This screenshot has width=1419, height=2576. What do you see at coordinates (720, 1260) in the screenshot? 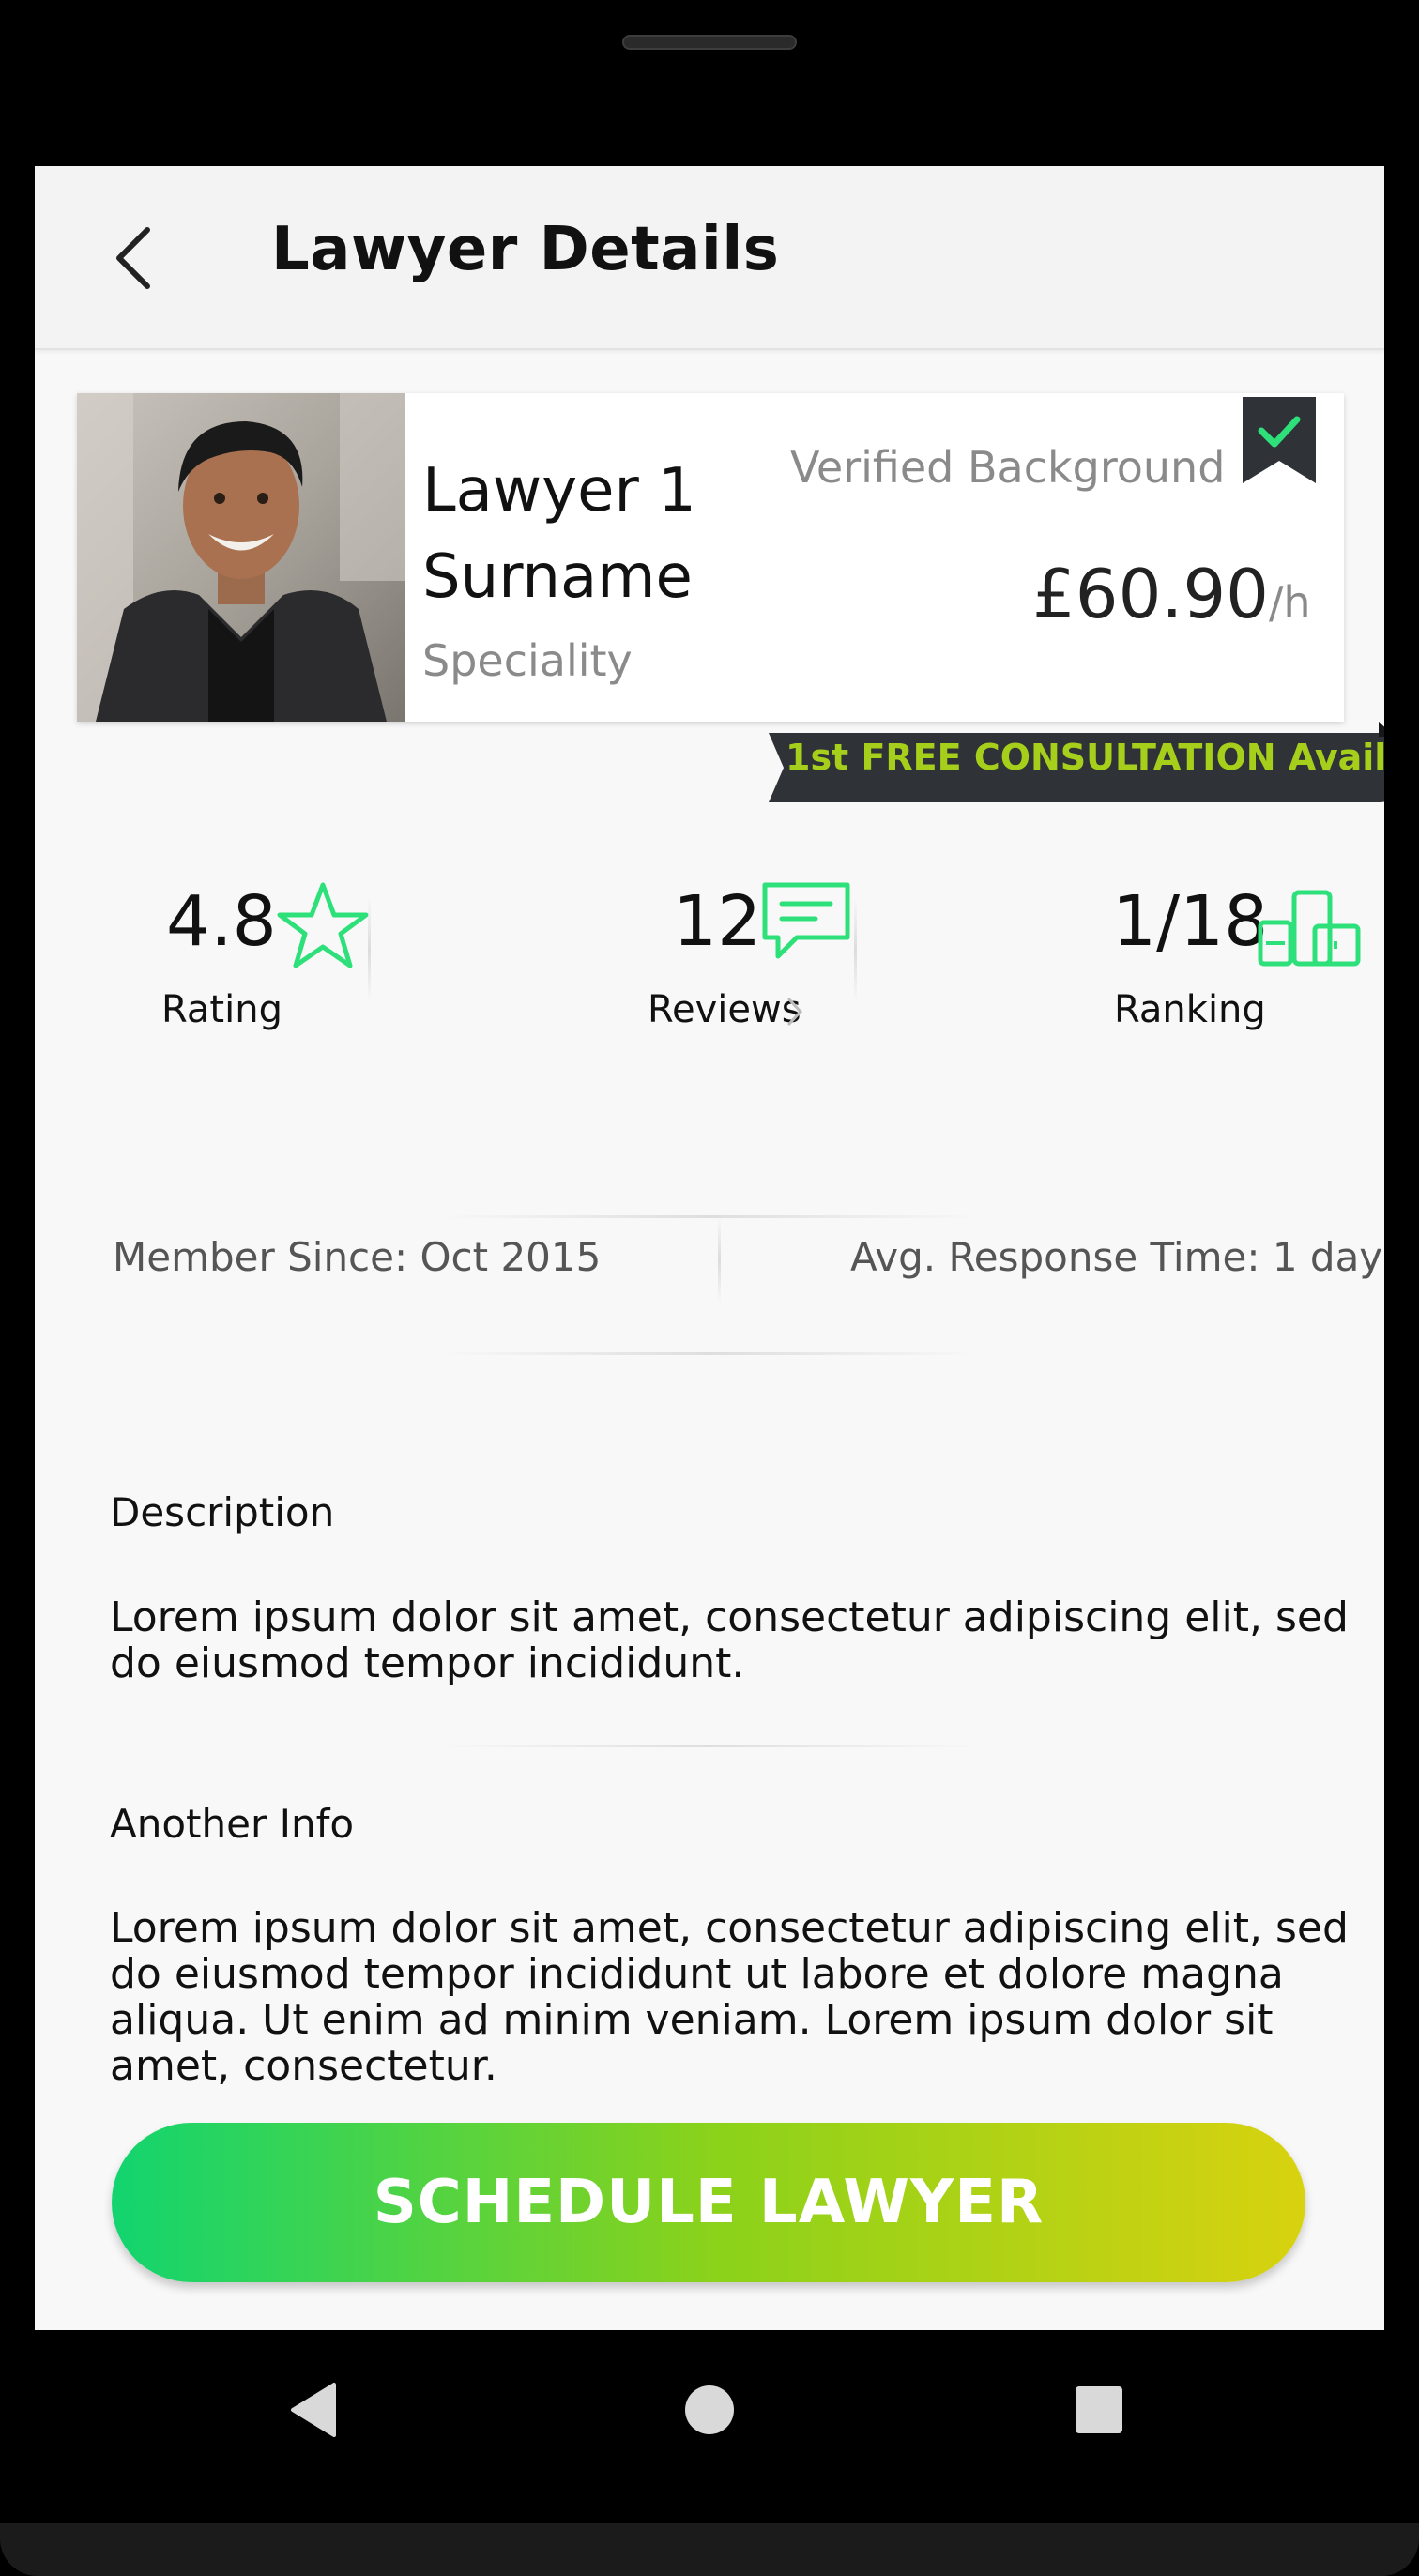
I see `meta-divider` at bounding box center [720, 1260].